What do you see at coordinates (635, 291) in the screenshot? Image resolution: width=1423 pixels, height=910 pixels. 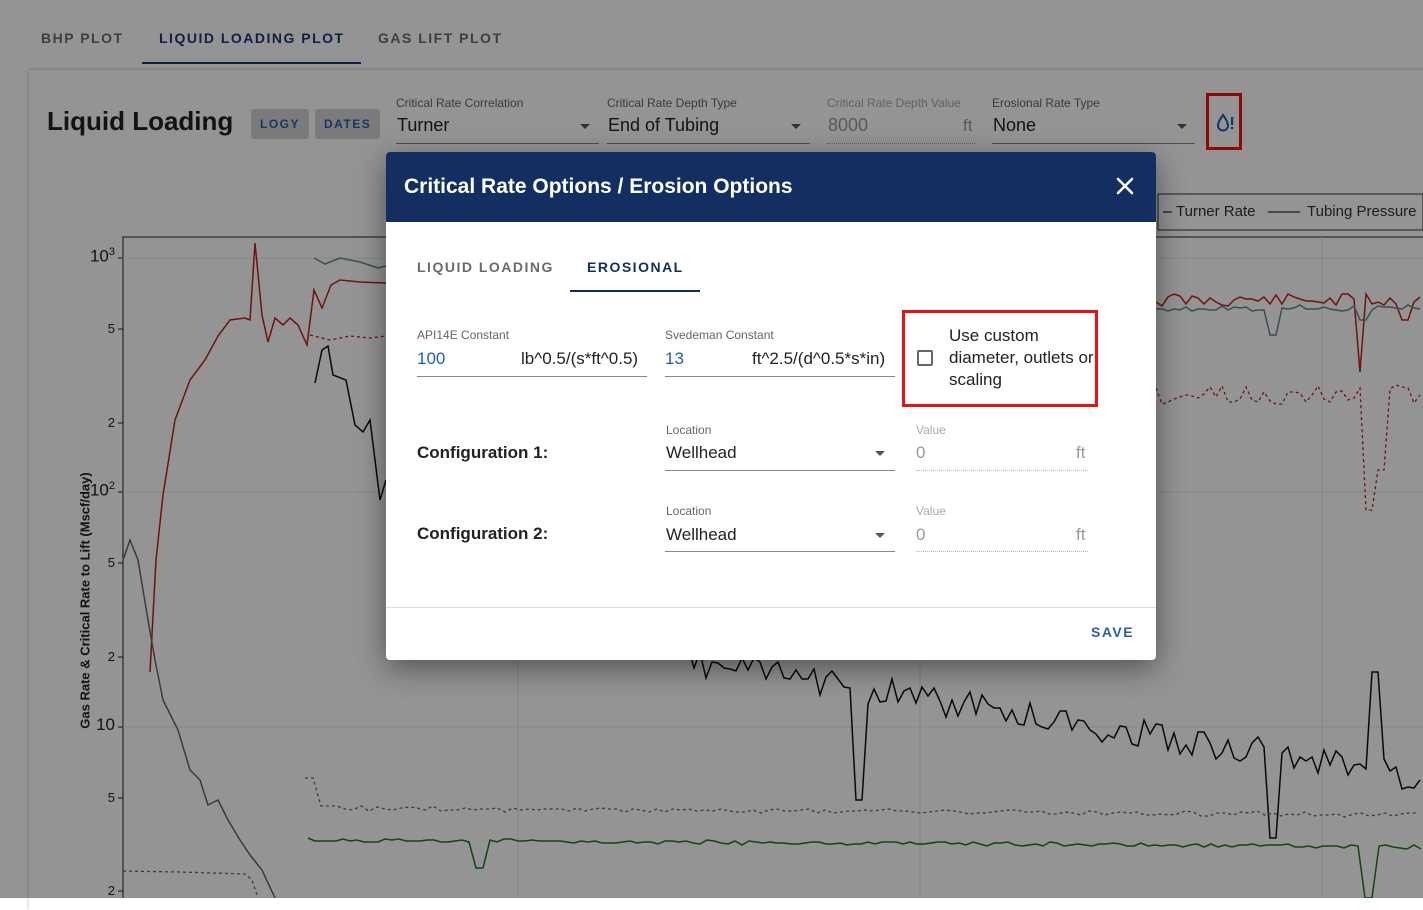 I see `dialog-active-tab-indicator` at bounding box center [635, 291].